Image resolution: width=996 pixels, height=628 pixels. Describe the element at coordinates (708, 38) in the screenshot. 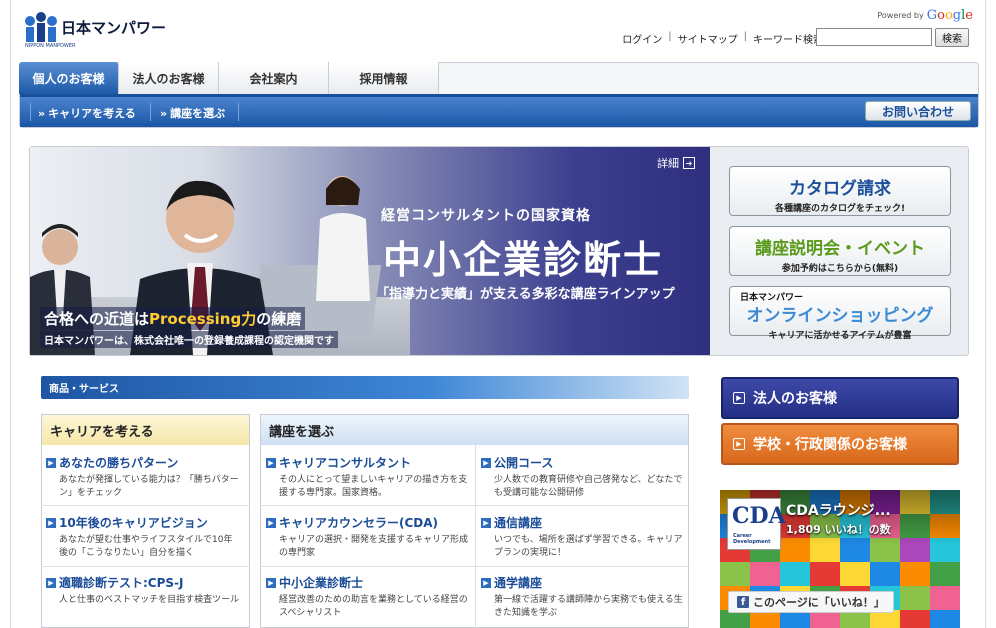

I see `sitemap-link: サイトマップ` at that location.